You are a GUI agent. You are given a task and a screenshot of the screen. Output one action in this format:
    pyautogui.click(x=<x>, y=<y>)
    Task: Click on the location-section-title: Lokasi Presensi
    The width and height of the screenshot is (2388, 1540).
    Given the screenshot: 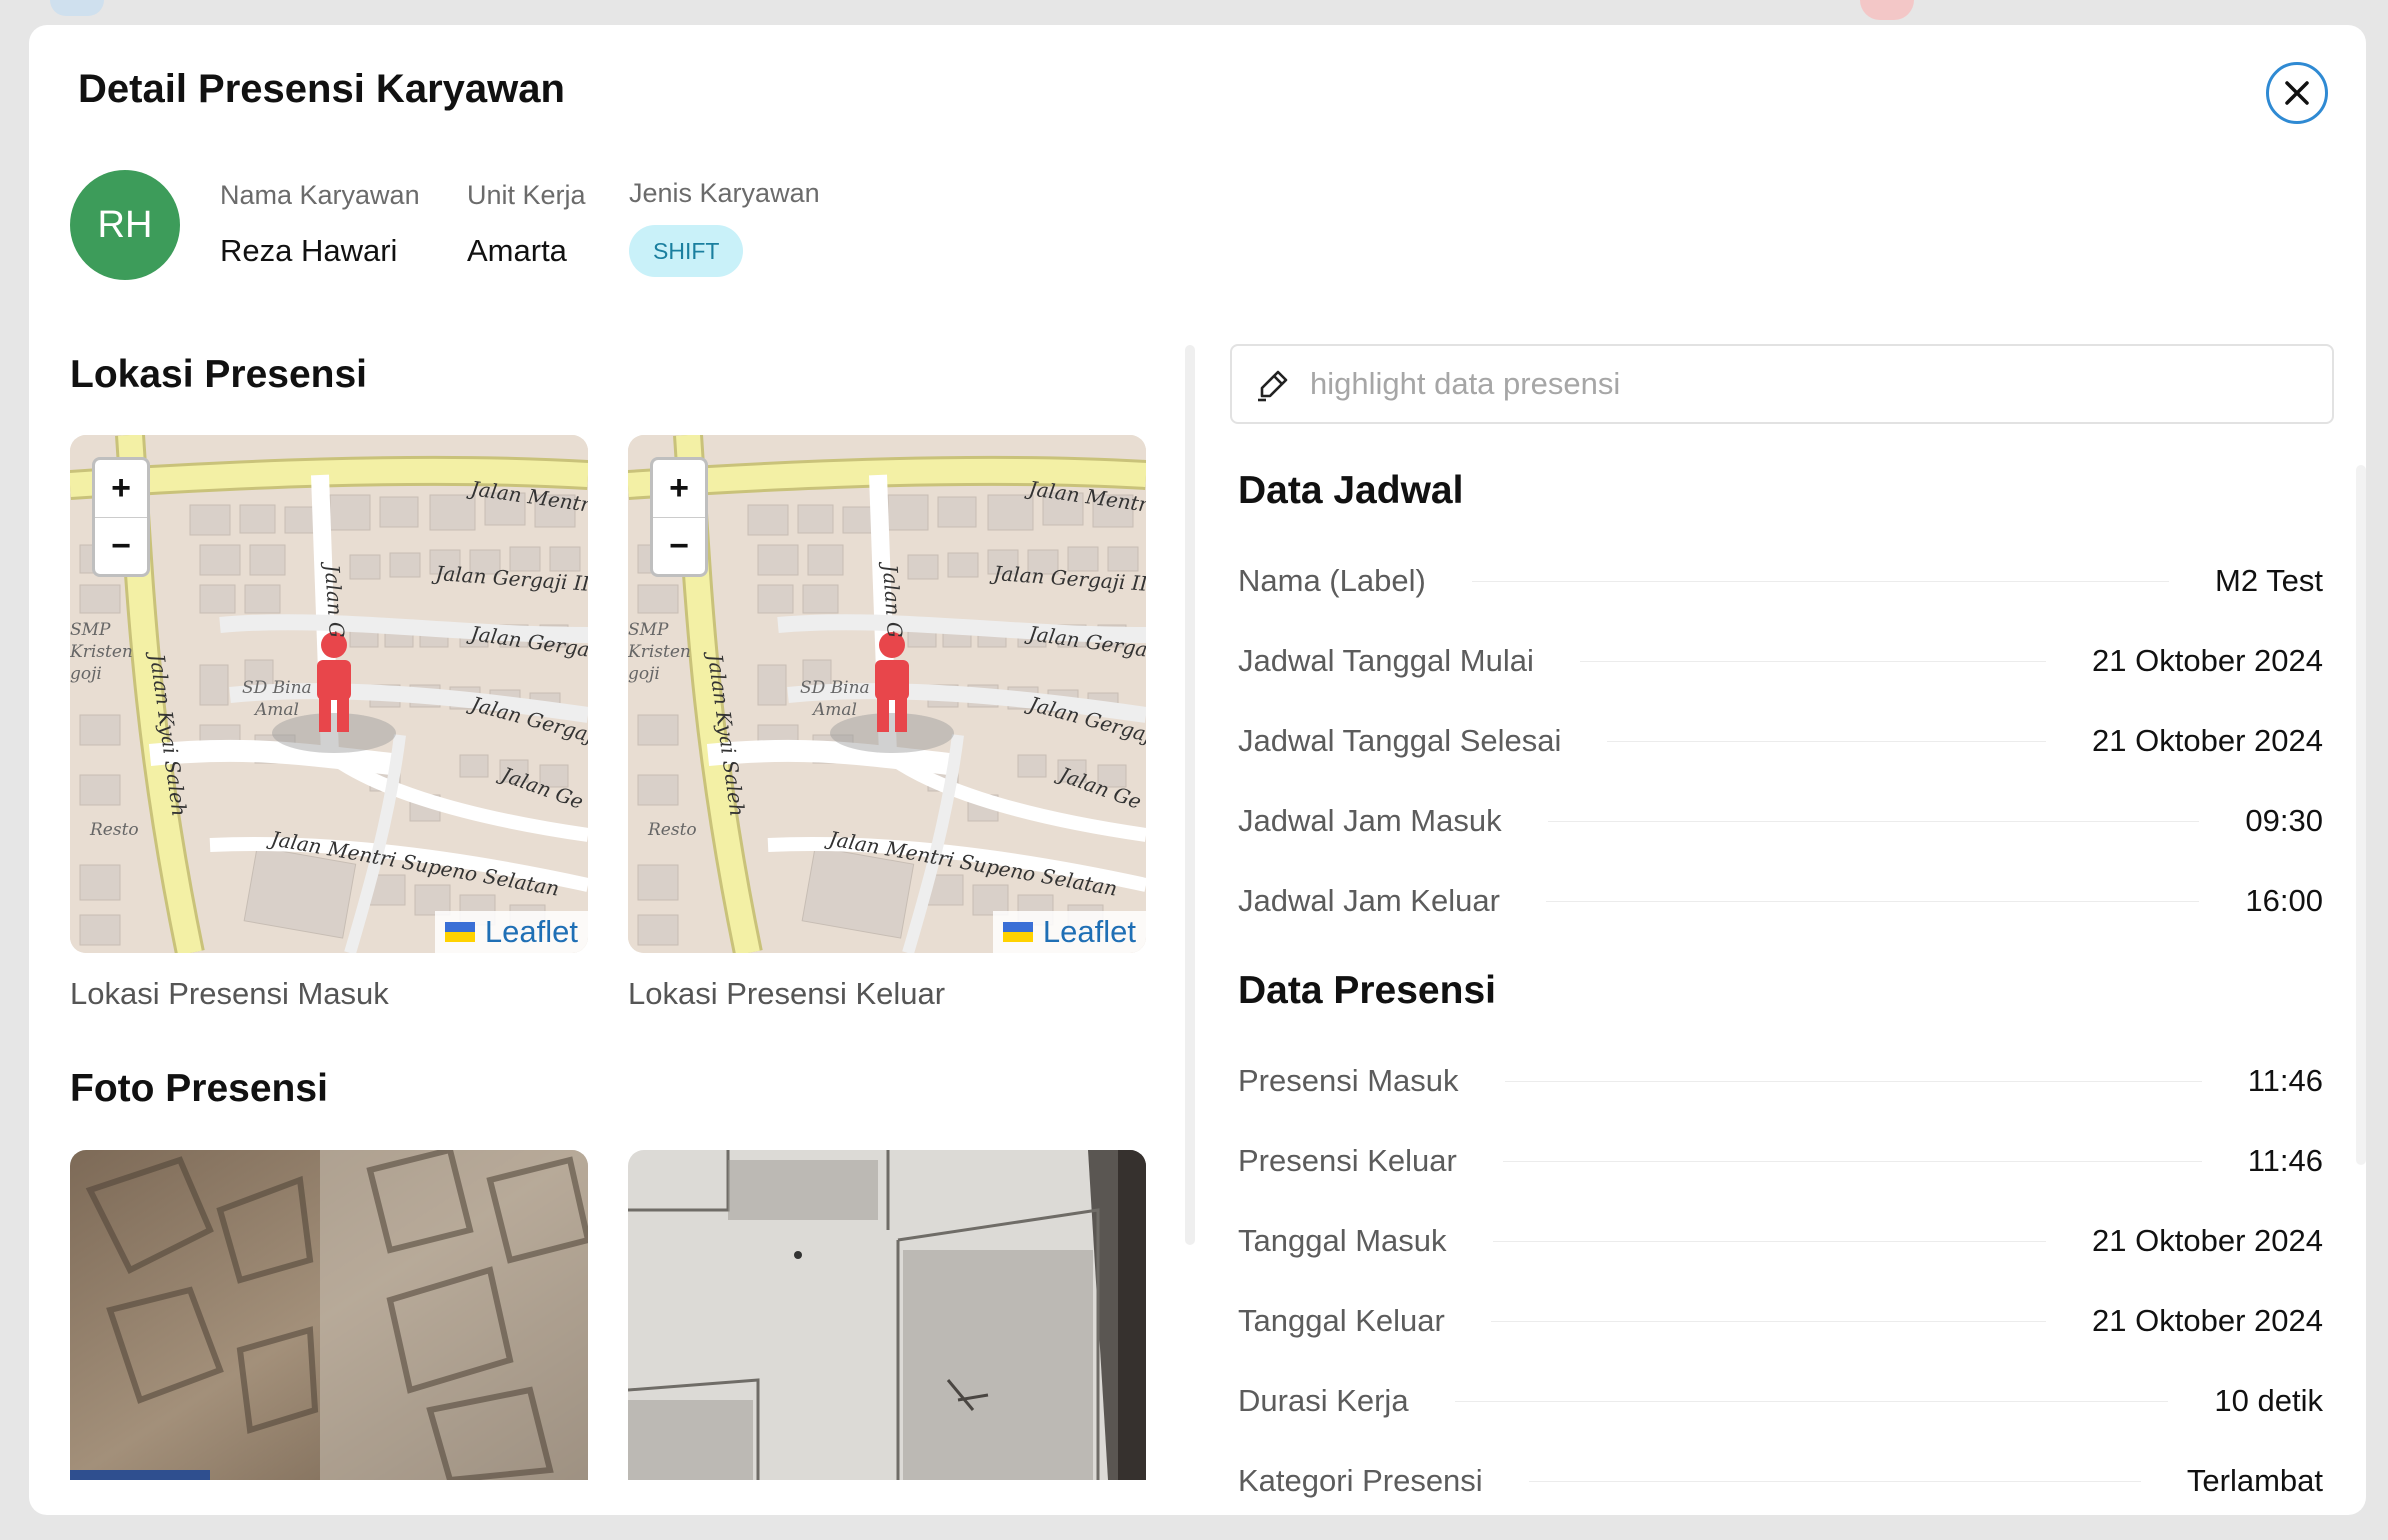 What is the action you would take?
    pyautogui.click(x=218, y=374)
    